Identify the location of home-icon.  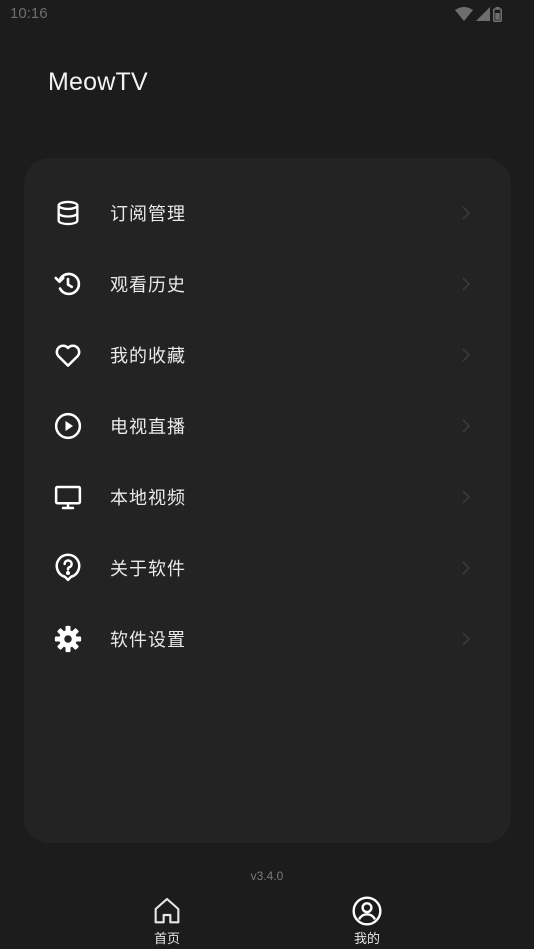
(167, 911).